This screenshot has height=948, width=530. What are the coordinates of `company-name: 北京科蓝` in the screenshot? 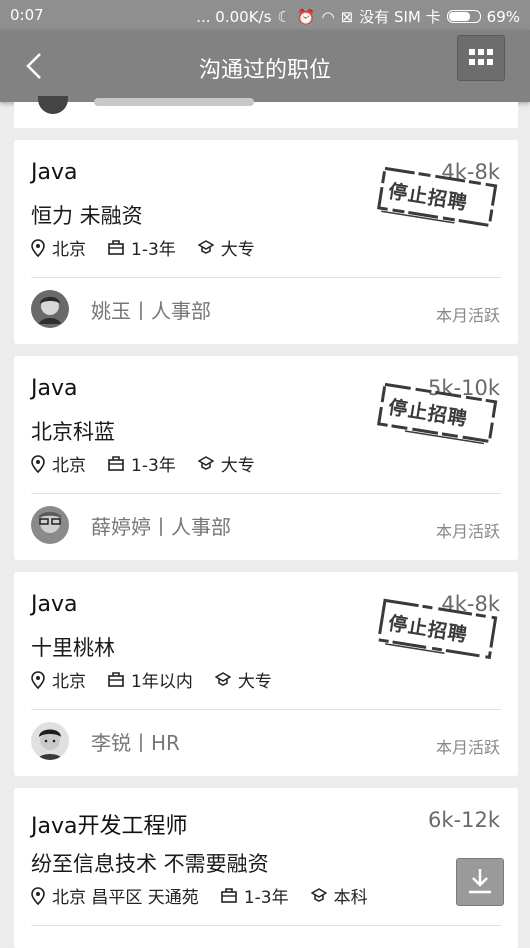 It's located at (73, 432).